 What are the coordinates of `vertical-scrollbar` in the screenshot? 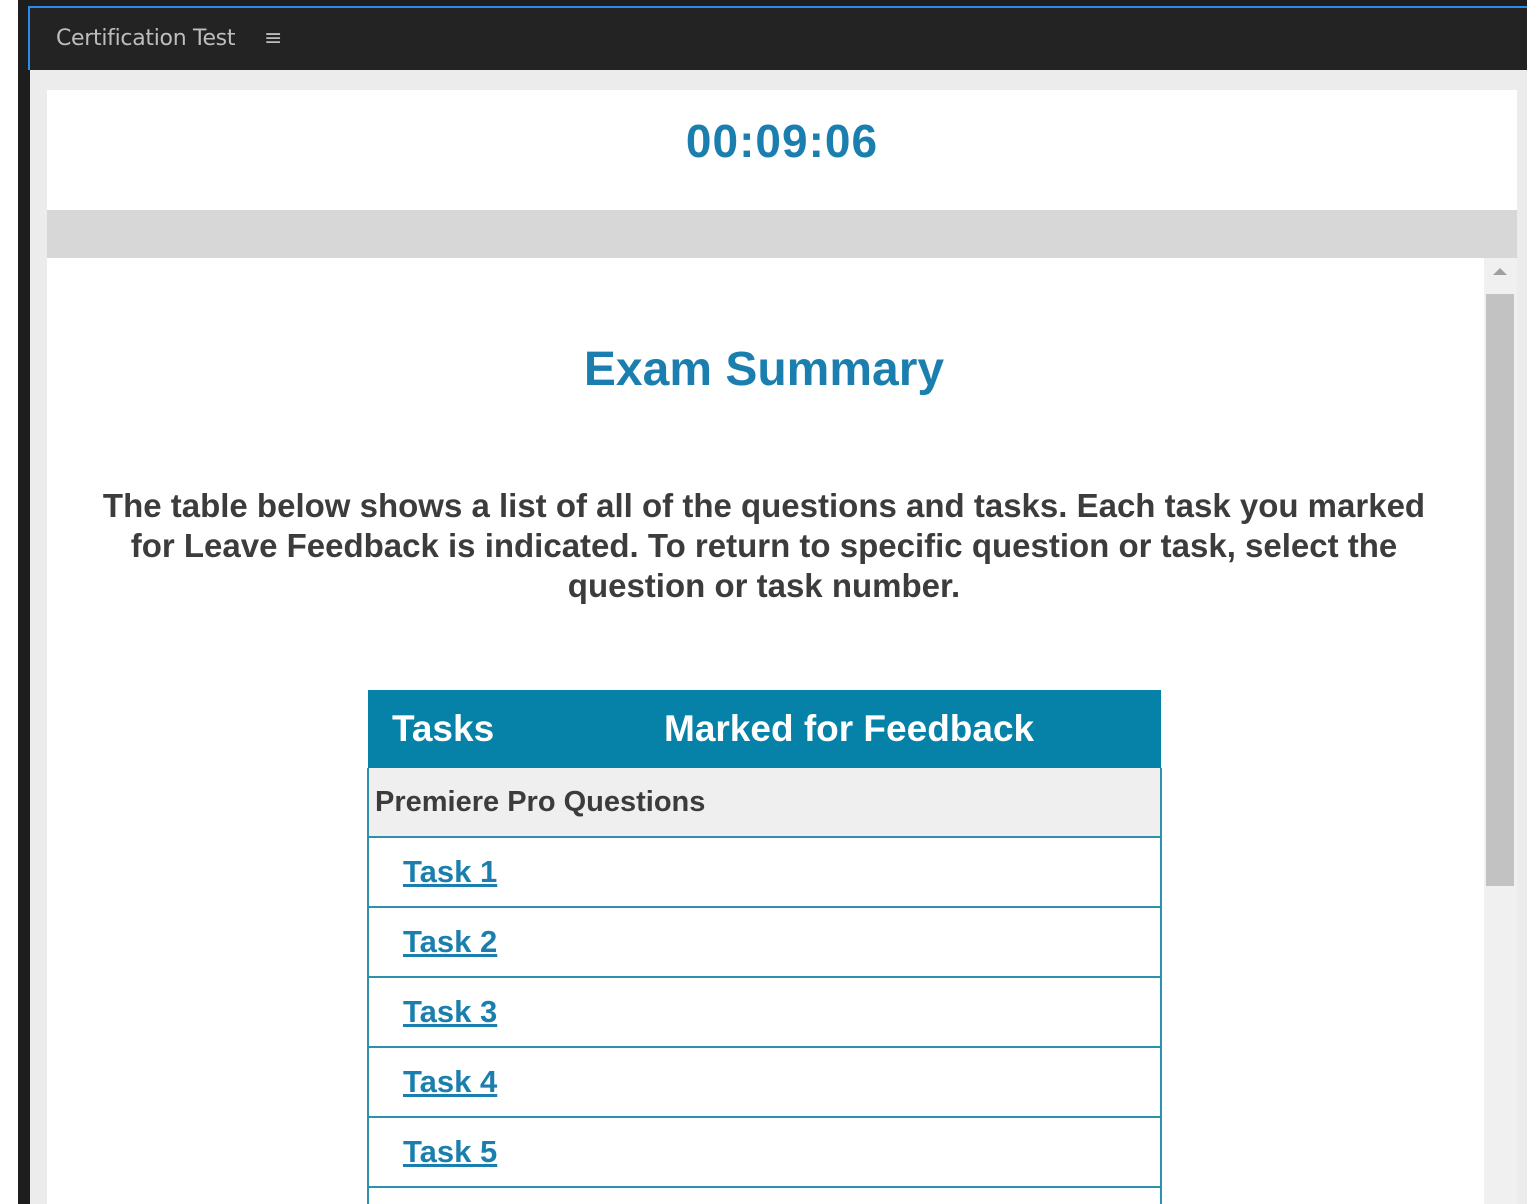 It's located at (1500, 731).